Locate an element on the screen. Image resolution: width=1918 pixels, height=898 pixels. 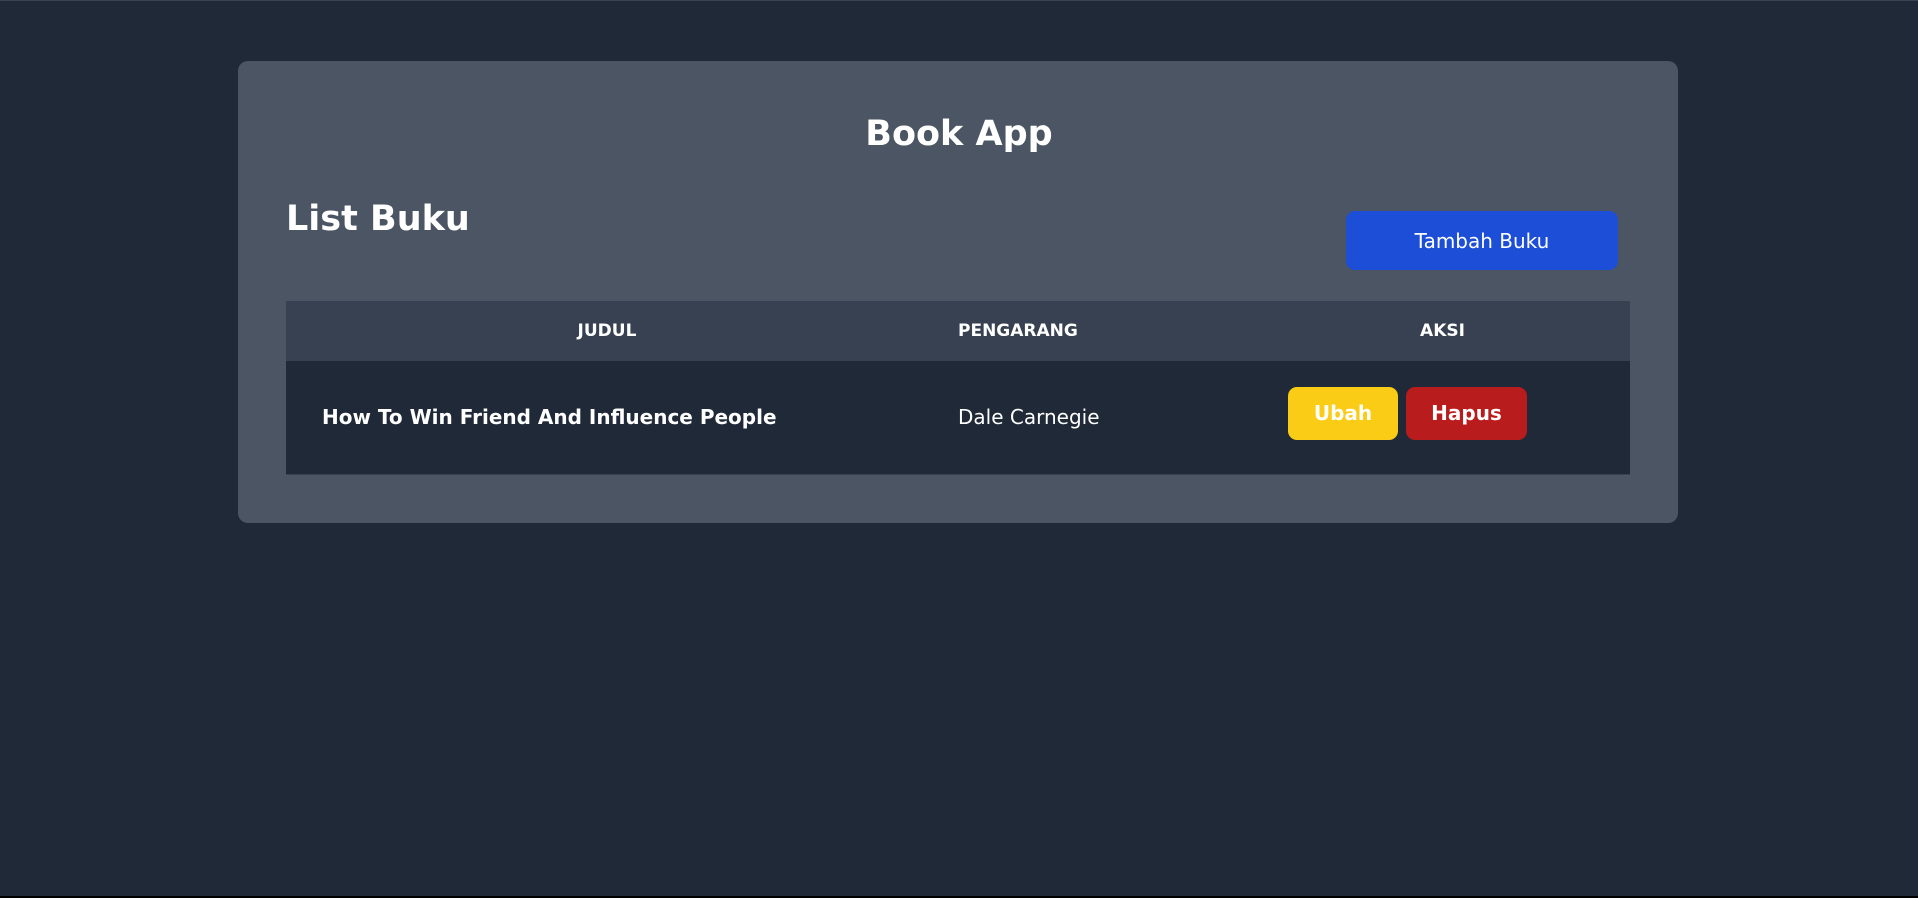
column-header-judul: Judul is located at coordinates (607, 331).